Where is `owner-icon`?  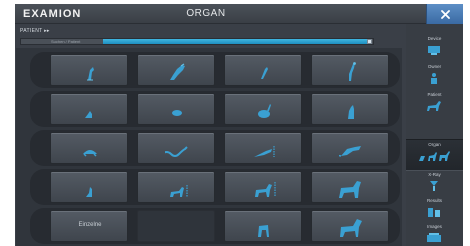
owner-icon is located at coordinates (434, 78).